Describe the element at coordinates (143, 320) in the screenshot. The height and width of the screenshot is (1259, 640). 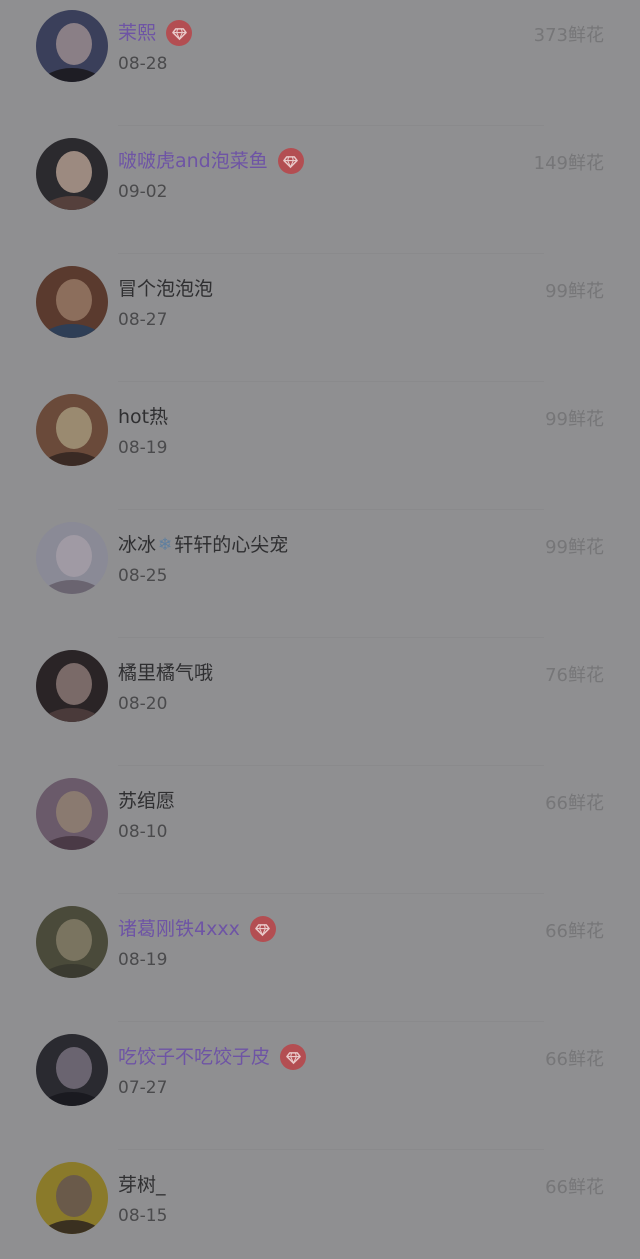
I see `gift-date: 08-27` at that location.